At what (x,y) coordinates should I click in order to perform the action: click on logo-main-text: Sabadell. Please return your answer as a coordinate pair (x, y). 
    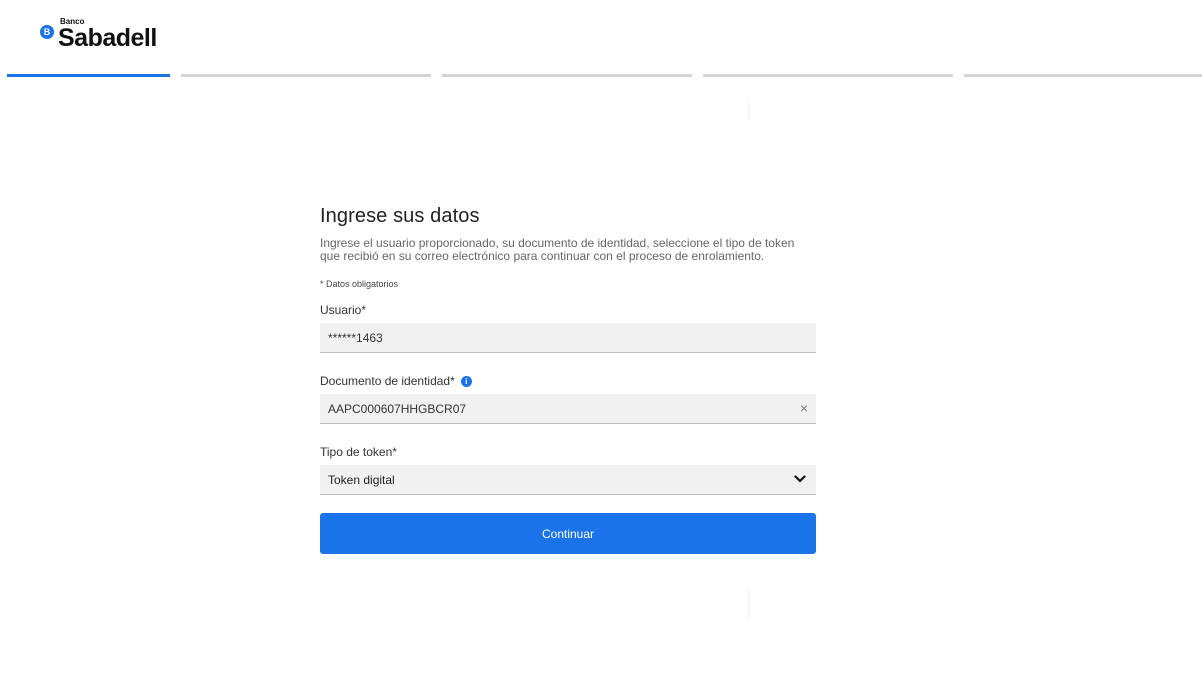
    Looking at the image, I should click on (107, 38).